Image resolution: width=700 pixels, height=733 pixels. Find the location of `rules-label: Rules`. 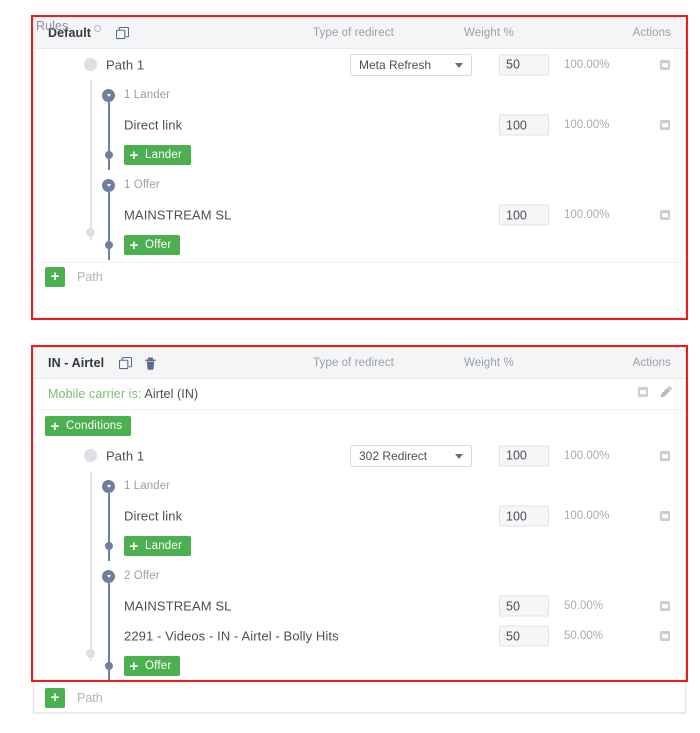

rules-label: Rules is located at coordinates (52, 26).